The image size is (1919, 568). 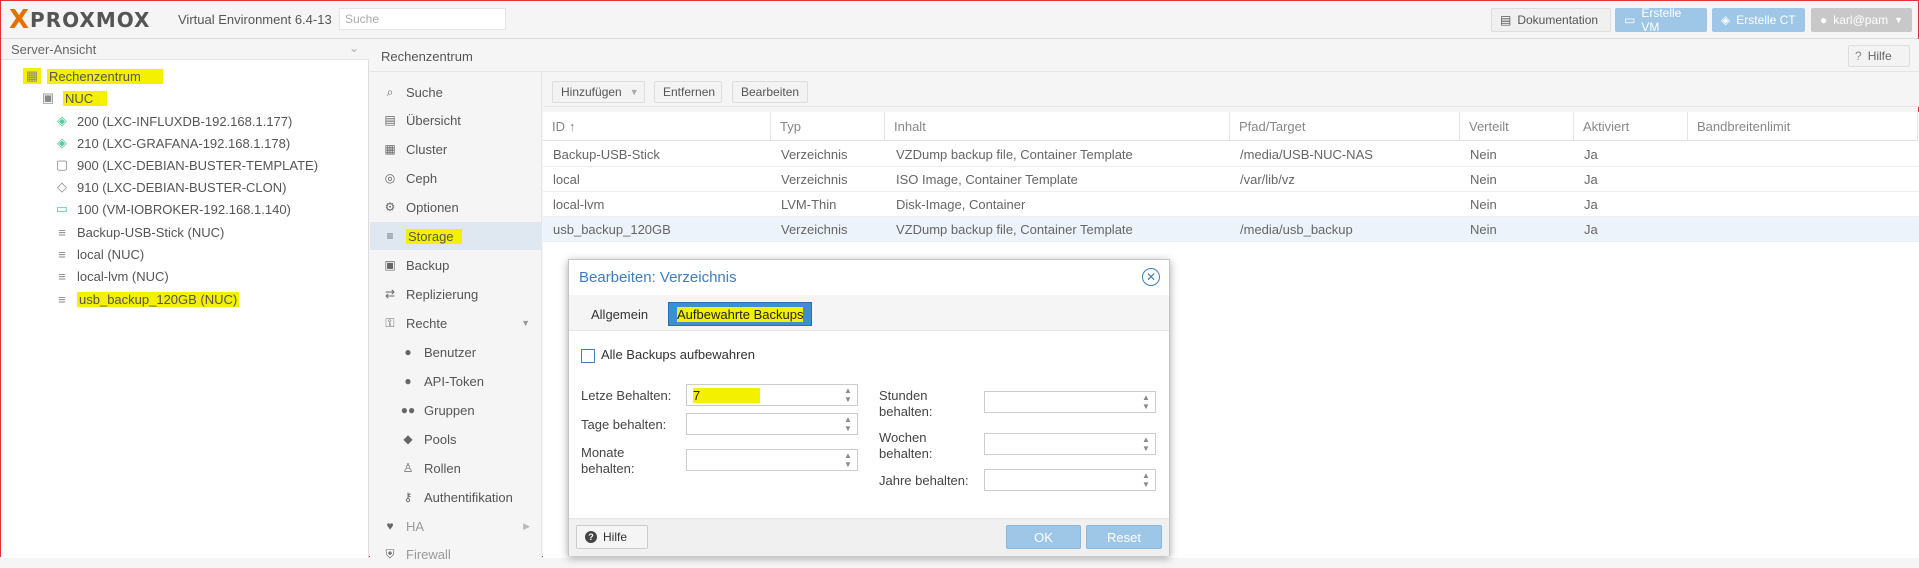 What do you see at coordinates (390, 265) in the screenshot?
I see `floppy-icon: ▣` at bounding box center [390, 265].